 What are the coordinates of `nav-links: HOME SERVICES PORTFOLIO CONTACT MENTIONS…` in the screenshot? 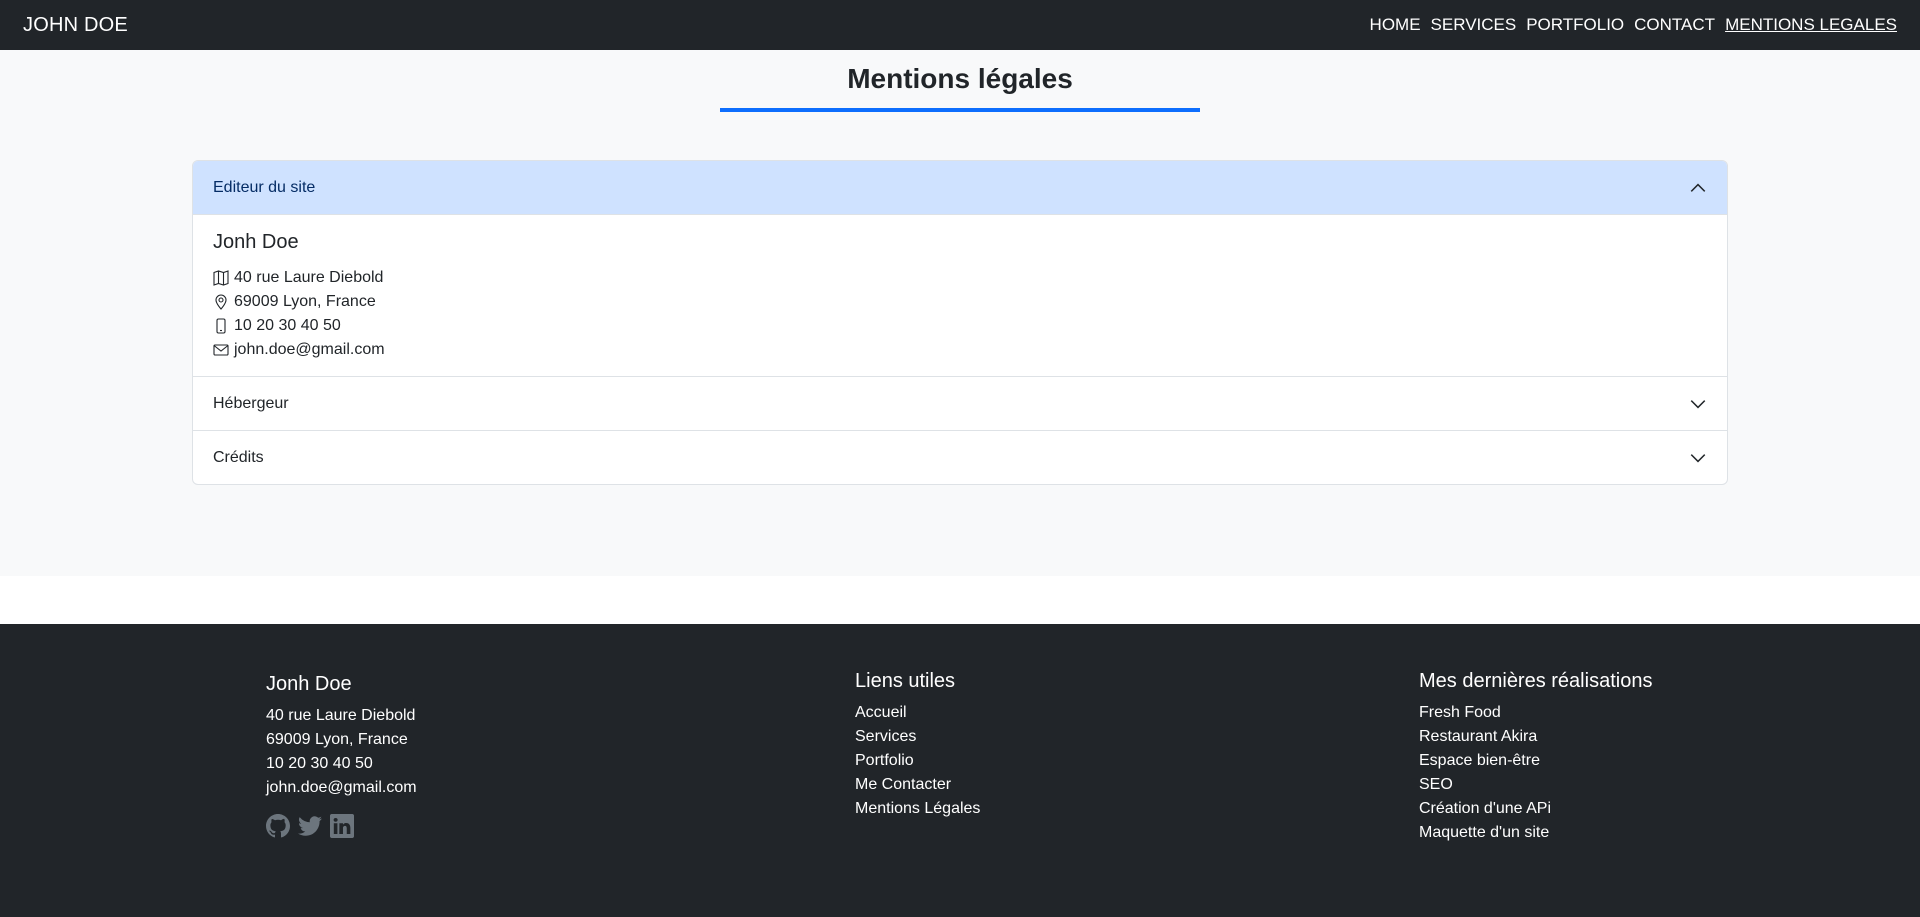 It's located at (1633, 25).